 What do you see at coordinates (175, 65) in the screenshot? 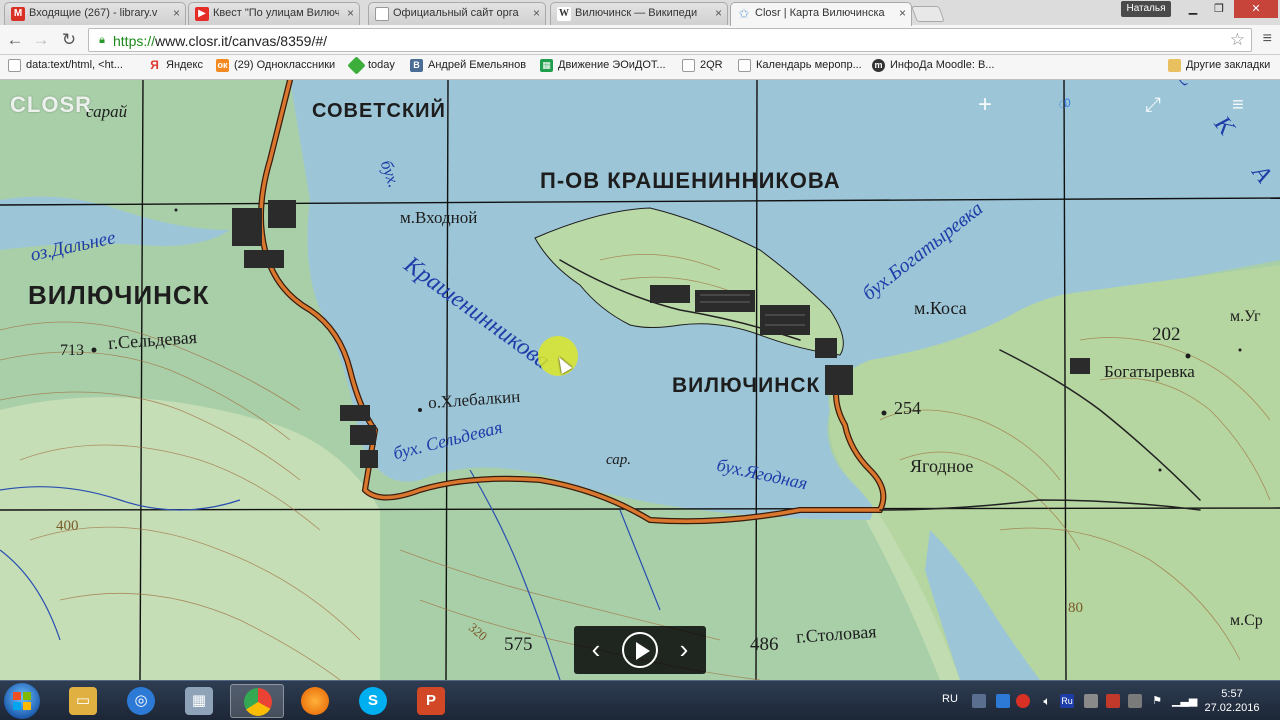
I see `bookmark-item: Я Яндекс` at bounding box center [175, 65].